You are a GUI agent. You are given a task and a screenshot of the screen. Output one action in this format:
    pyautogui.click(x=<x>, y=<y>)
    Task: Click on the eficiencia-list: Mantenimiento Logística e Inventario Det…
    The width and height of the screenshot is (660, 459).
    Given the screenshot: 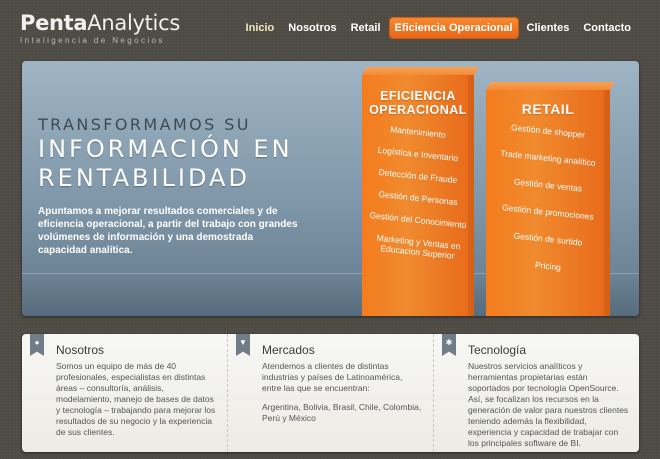 What is the action you would take?
    pyautogui.click(x=418, y=192)
    